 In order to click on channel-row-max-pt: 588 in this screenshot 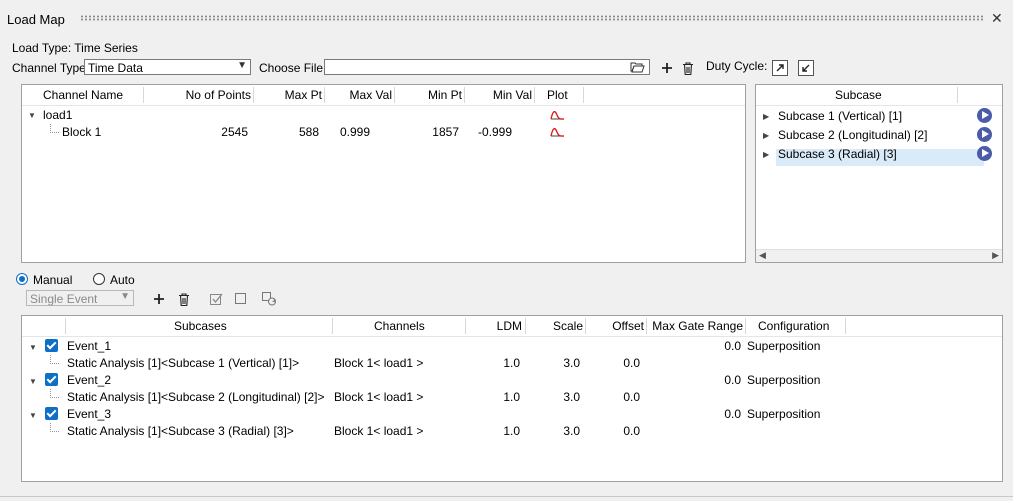, I will do `click(308, 132)`.